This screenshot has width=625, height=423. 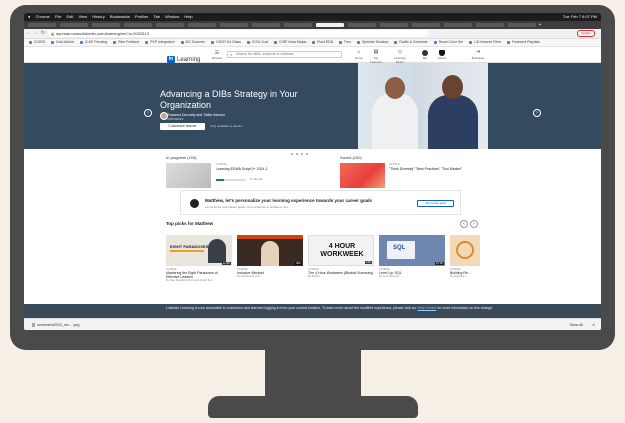 What do you see at coordinates (36, 33) in the screenshot?
I see `forward-icon: →` at bounding box center [36, 33].